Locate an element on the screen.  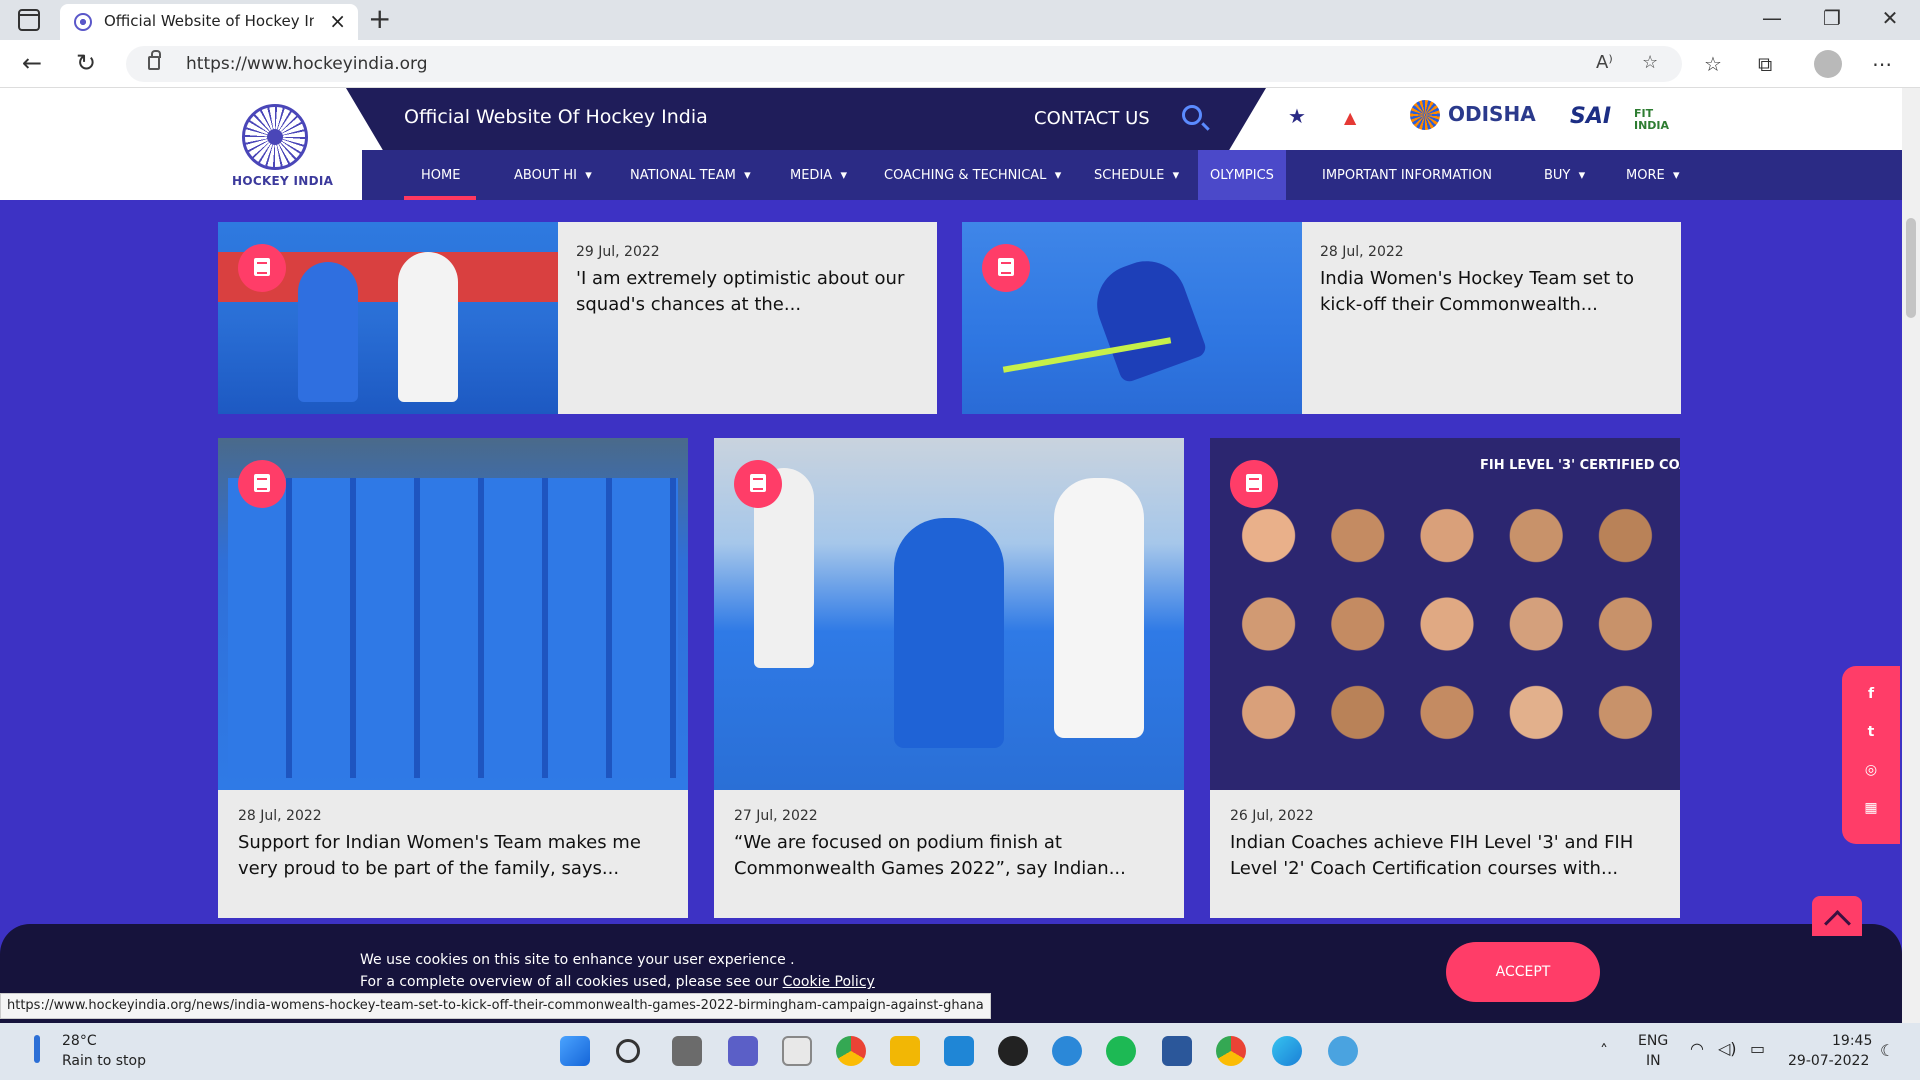
more-options-icon: ⋯ is located at coordinates (1882, 64).